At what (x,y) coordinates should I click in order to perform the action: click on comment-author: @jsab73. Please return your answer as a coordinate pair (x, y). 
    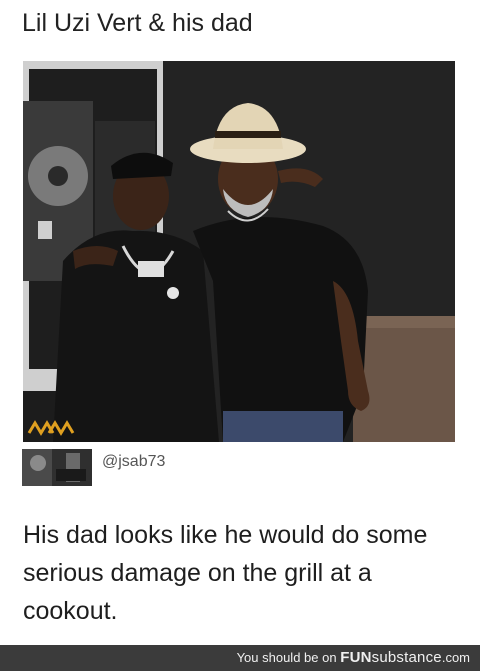
    Looking at the image, I should click on (242, 468).